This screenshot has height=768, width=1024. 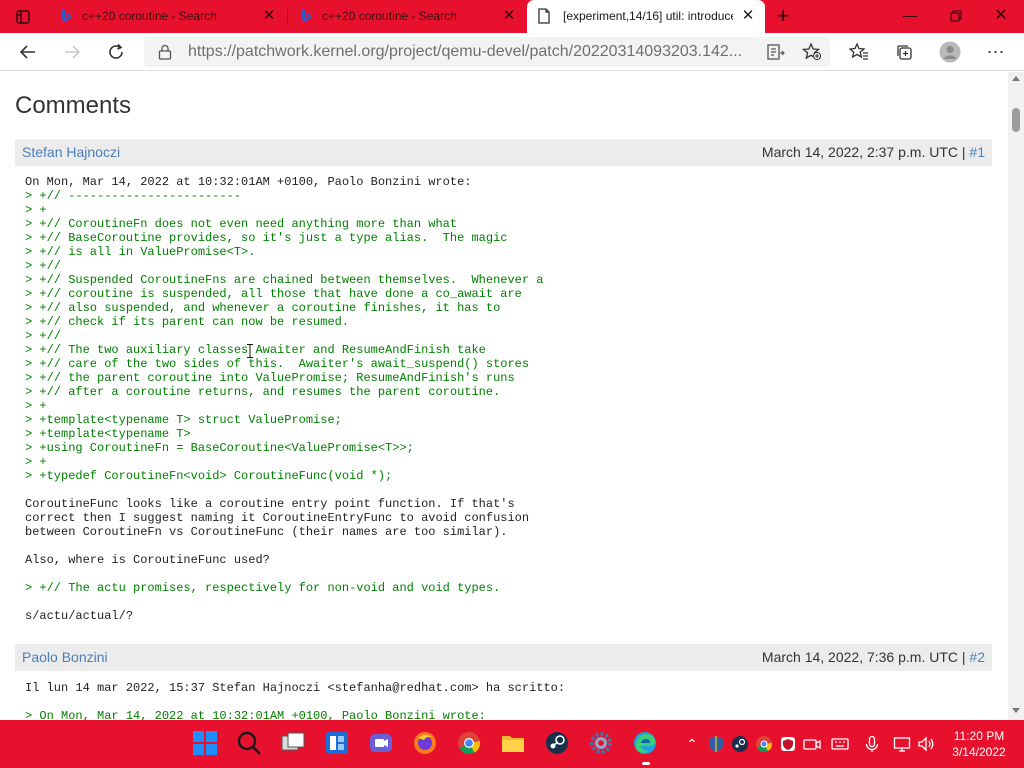 What do you see at coordinates (294, 744) in the screenshot?
I see `task-view-icon` at bounding box center [294, 744].